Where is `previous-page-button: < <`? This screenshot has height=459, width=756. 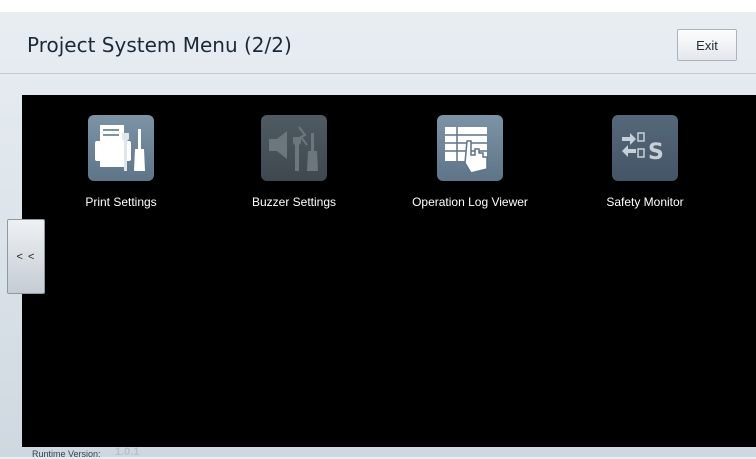 previous-page-button: < < is located at coordinates (26, 256).